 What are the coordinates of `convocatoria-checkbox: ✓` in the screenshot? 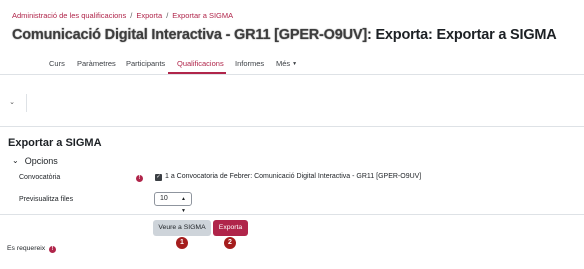 It's located at (158, 177).